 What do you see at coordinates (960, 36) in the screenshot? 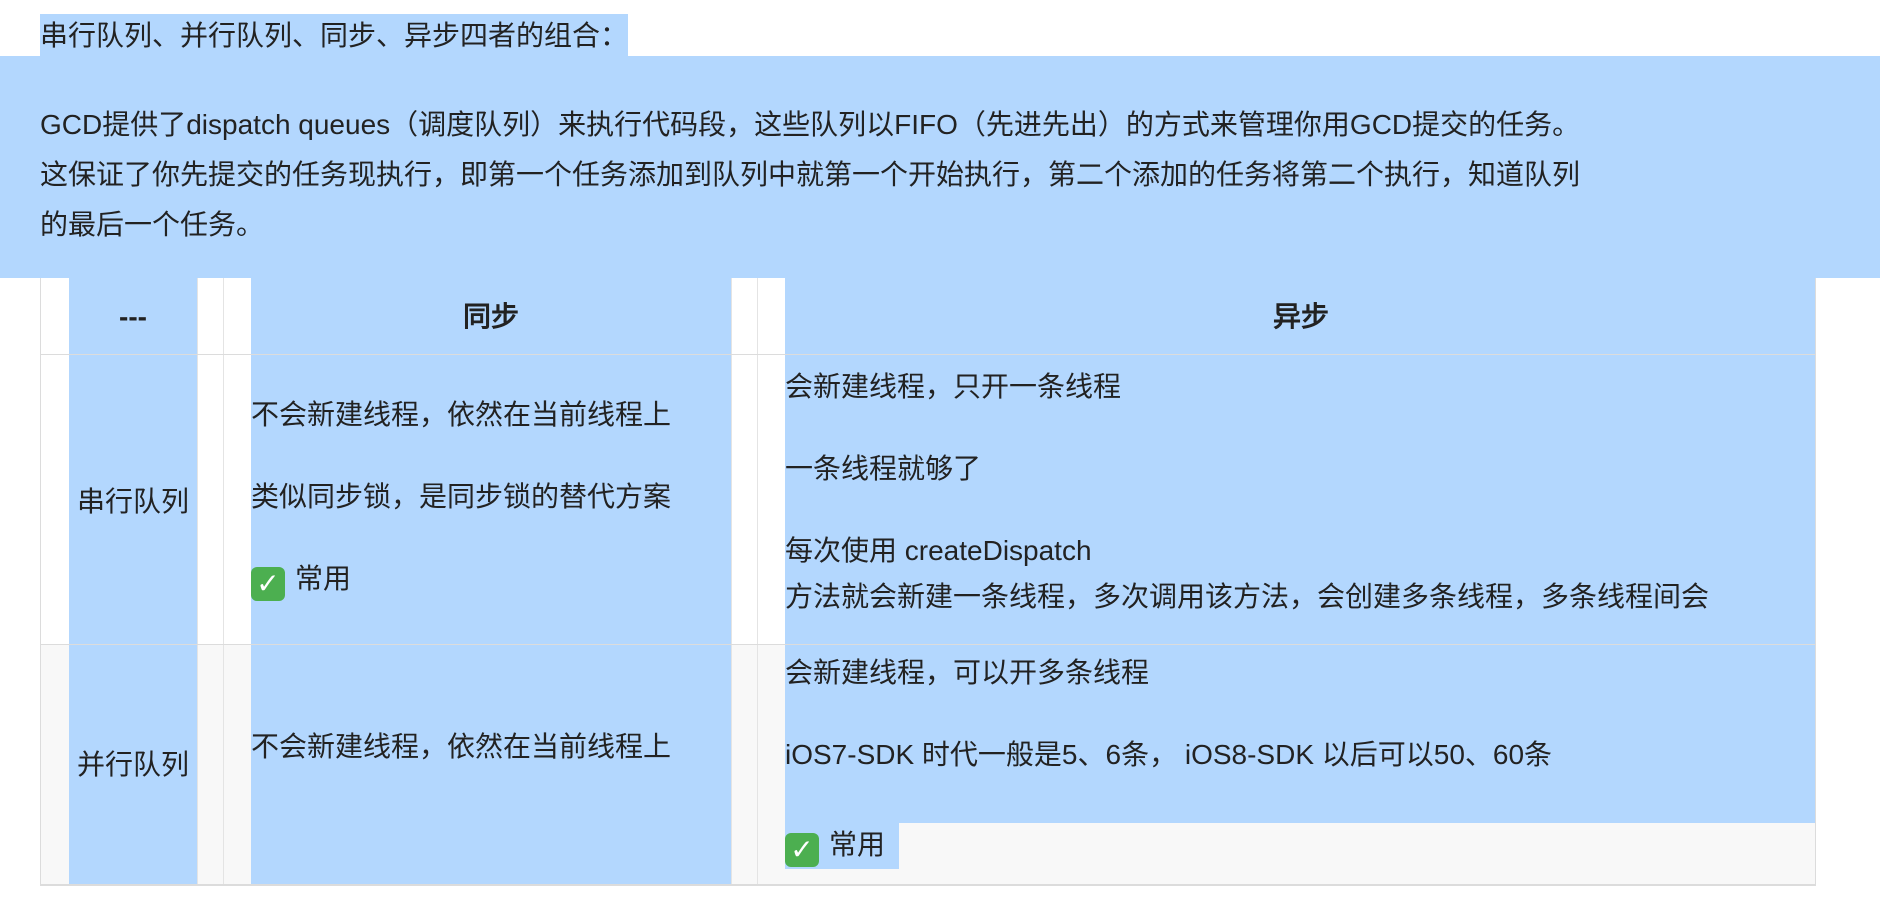
I see `section-heading: 串行队列、并行队列、同步、异步四者的组合：` at bounding box center [960, 36].